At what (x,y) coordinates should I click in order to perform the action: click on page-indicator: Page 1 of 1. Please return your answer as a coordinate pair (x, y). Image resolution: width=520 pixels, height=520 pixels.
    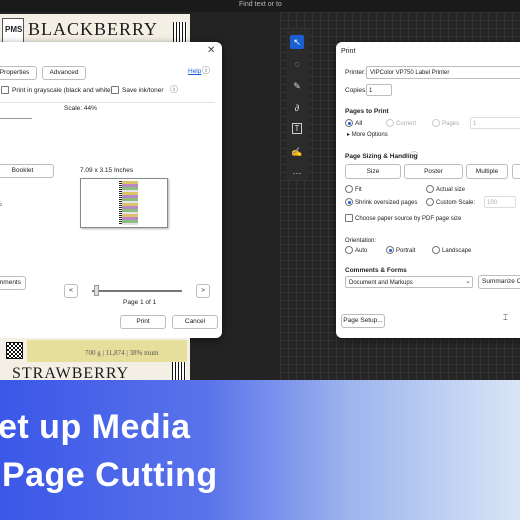
    Looking at the image, I should click on (140, 302).